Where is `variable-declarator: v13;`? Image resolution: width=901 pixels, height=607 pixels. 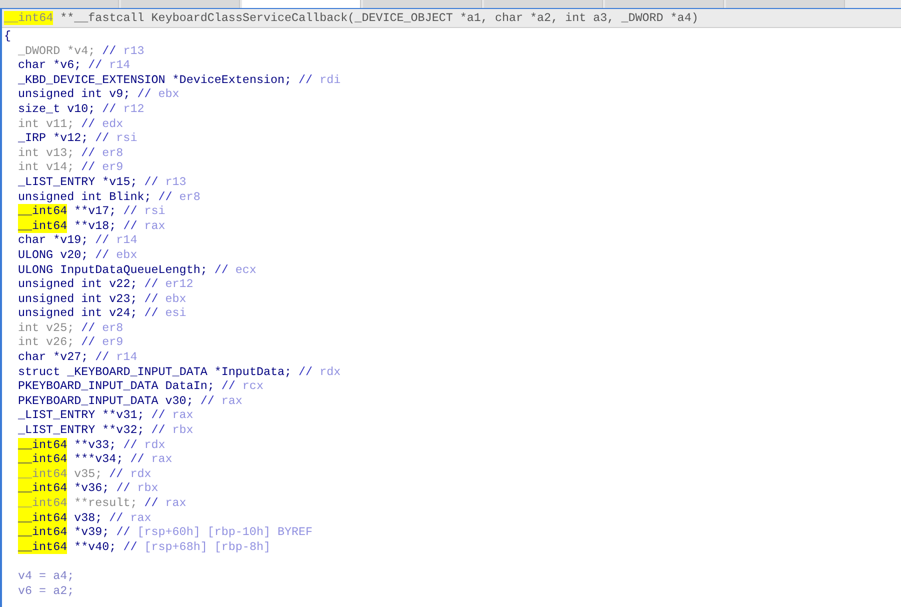 variable-declarator: v13; is located at coordinates (60, 153).